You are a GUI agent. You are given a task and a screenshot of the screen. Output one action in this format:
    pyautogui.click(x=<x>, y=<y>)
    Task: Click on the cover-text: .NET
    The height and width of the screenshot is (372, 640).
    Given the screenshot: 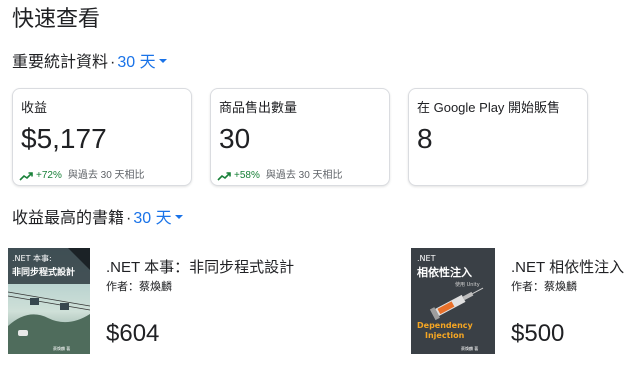 What is the action you would take?
    pyautogui.click(x=426, y=258)
    